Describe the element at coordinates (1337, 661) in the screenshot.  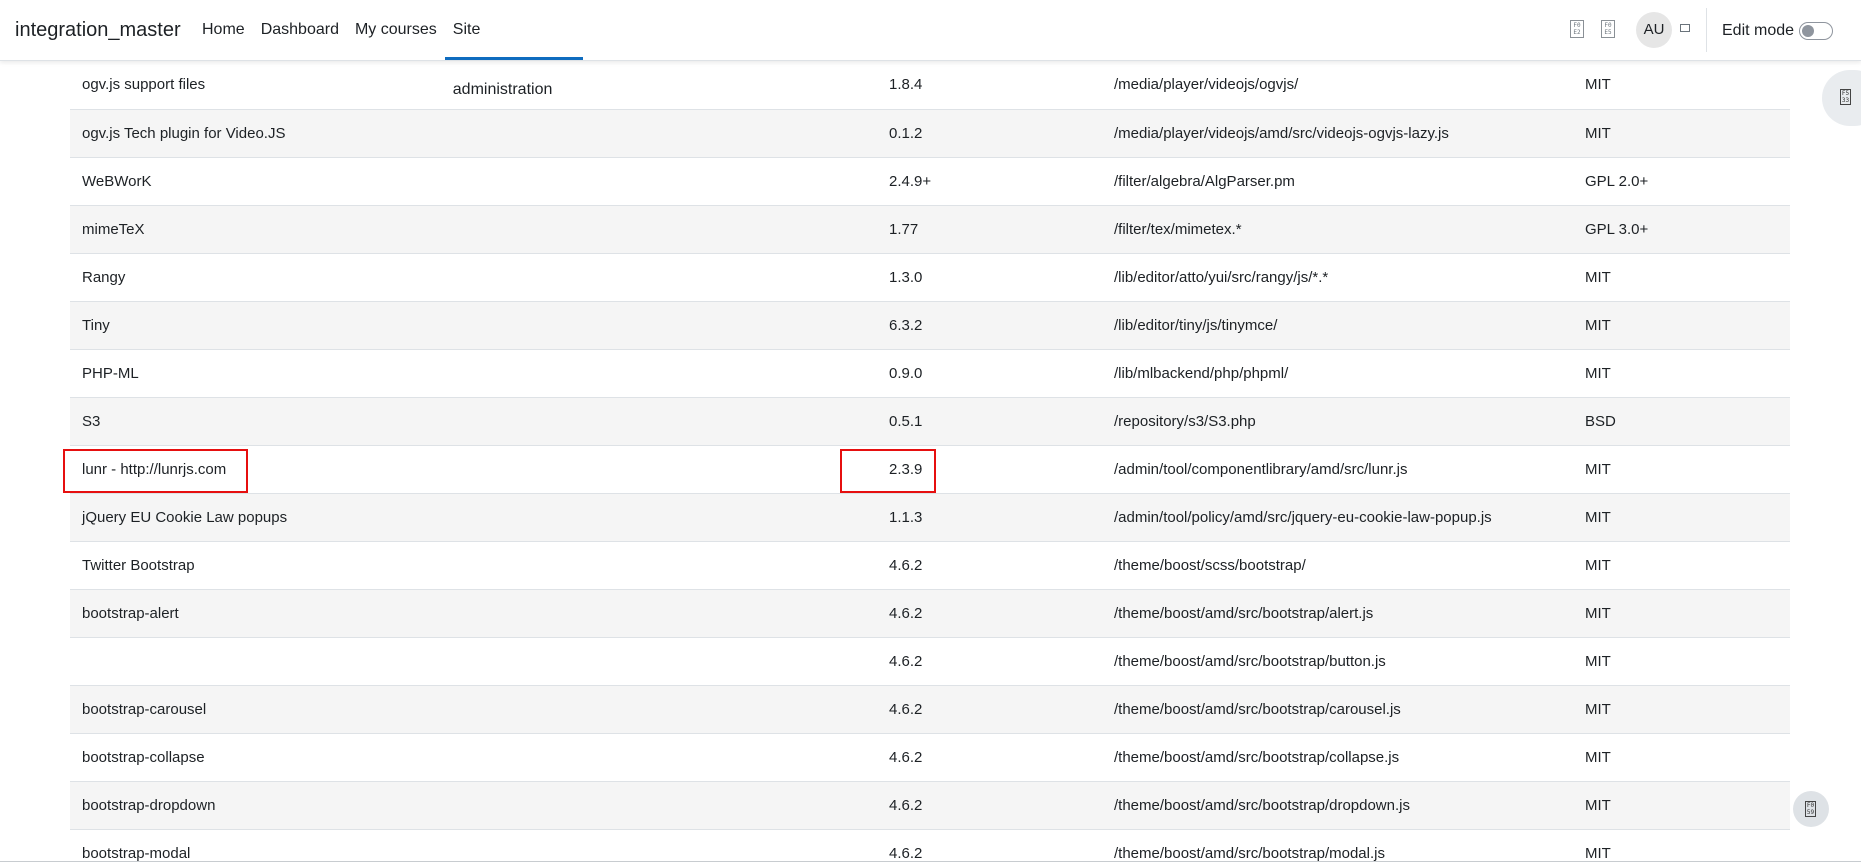
I see `library-location-cell: /theme/boost/amd/src/bootstrap/button.js` at that location.